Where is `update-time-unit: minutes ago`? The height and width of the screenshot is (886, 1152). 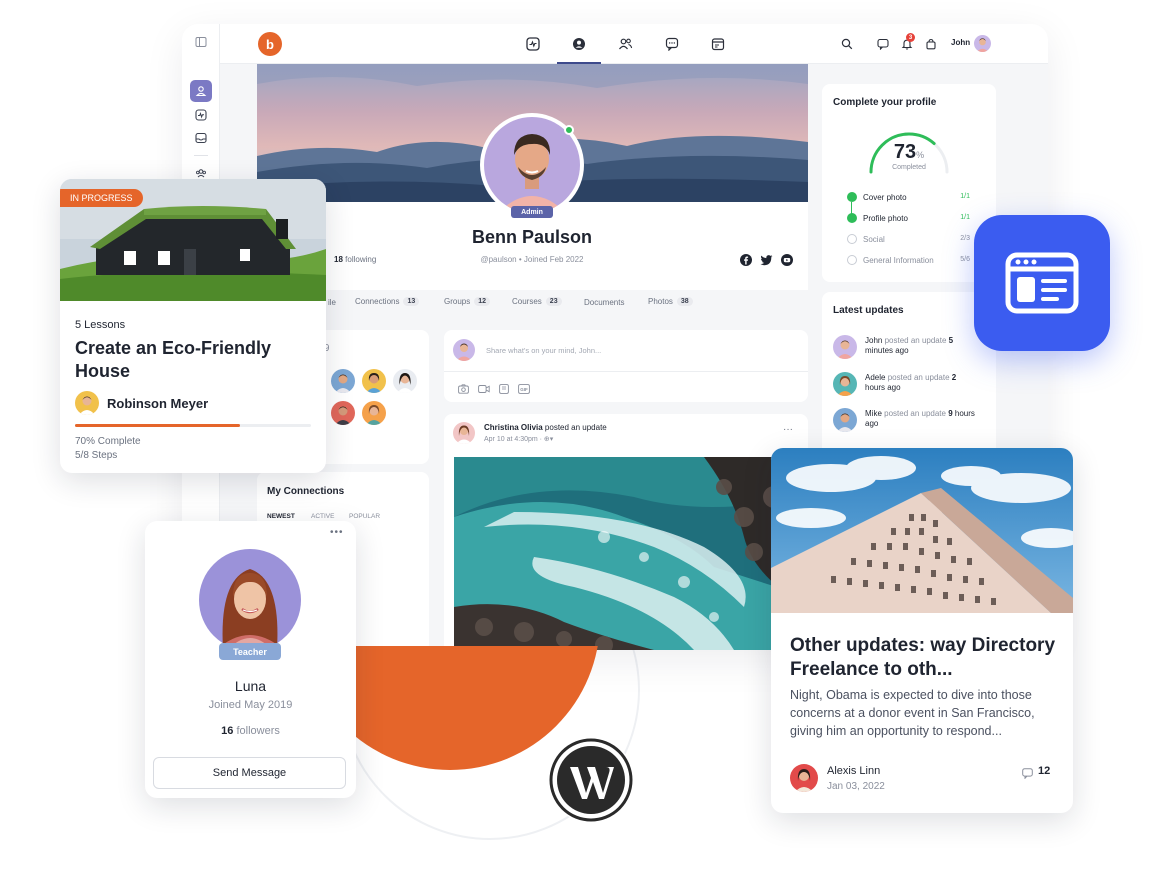 update-time-unit: minutes ago is located at coordinates (887, 350).